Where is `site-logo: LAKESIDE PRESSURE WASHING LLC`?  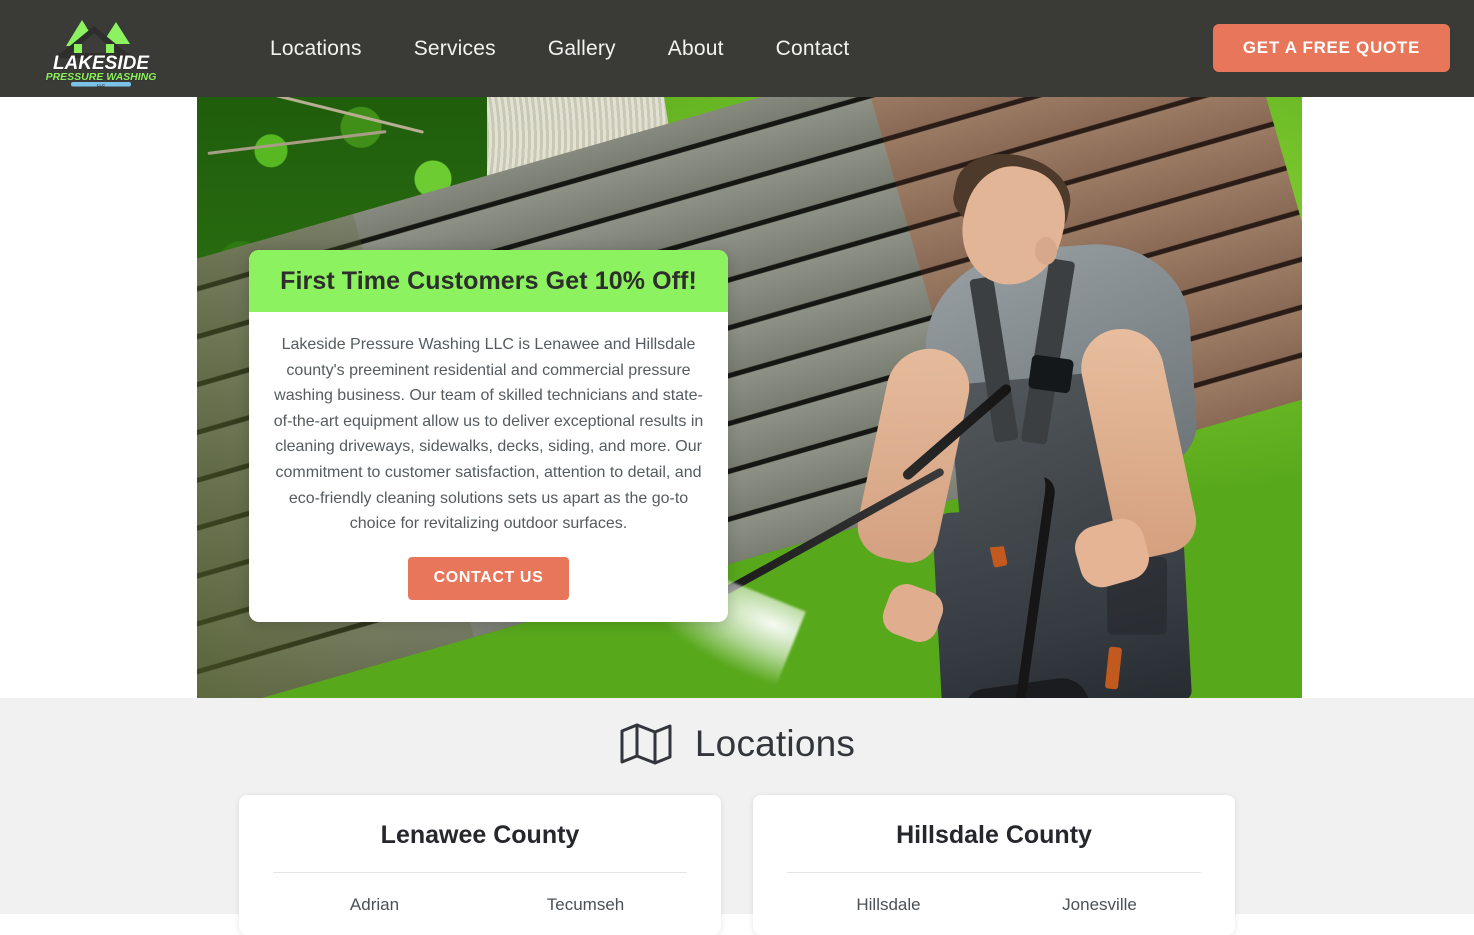
site-logo: LAKESIDE PRESSURE WASHING LLC is located at coordinates (101, 49).